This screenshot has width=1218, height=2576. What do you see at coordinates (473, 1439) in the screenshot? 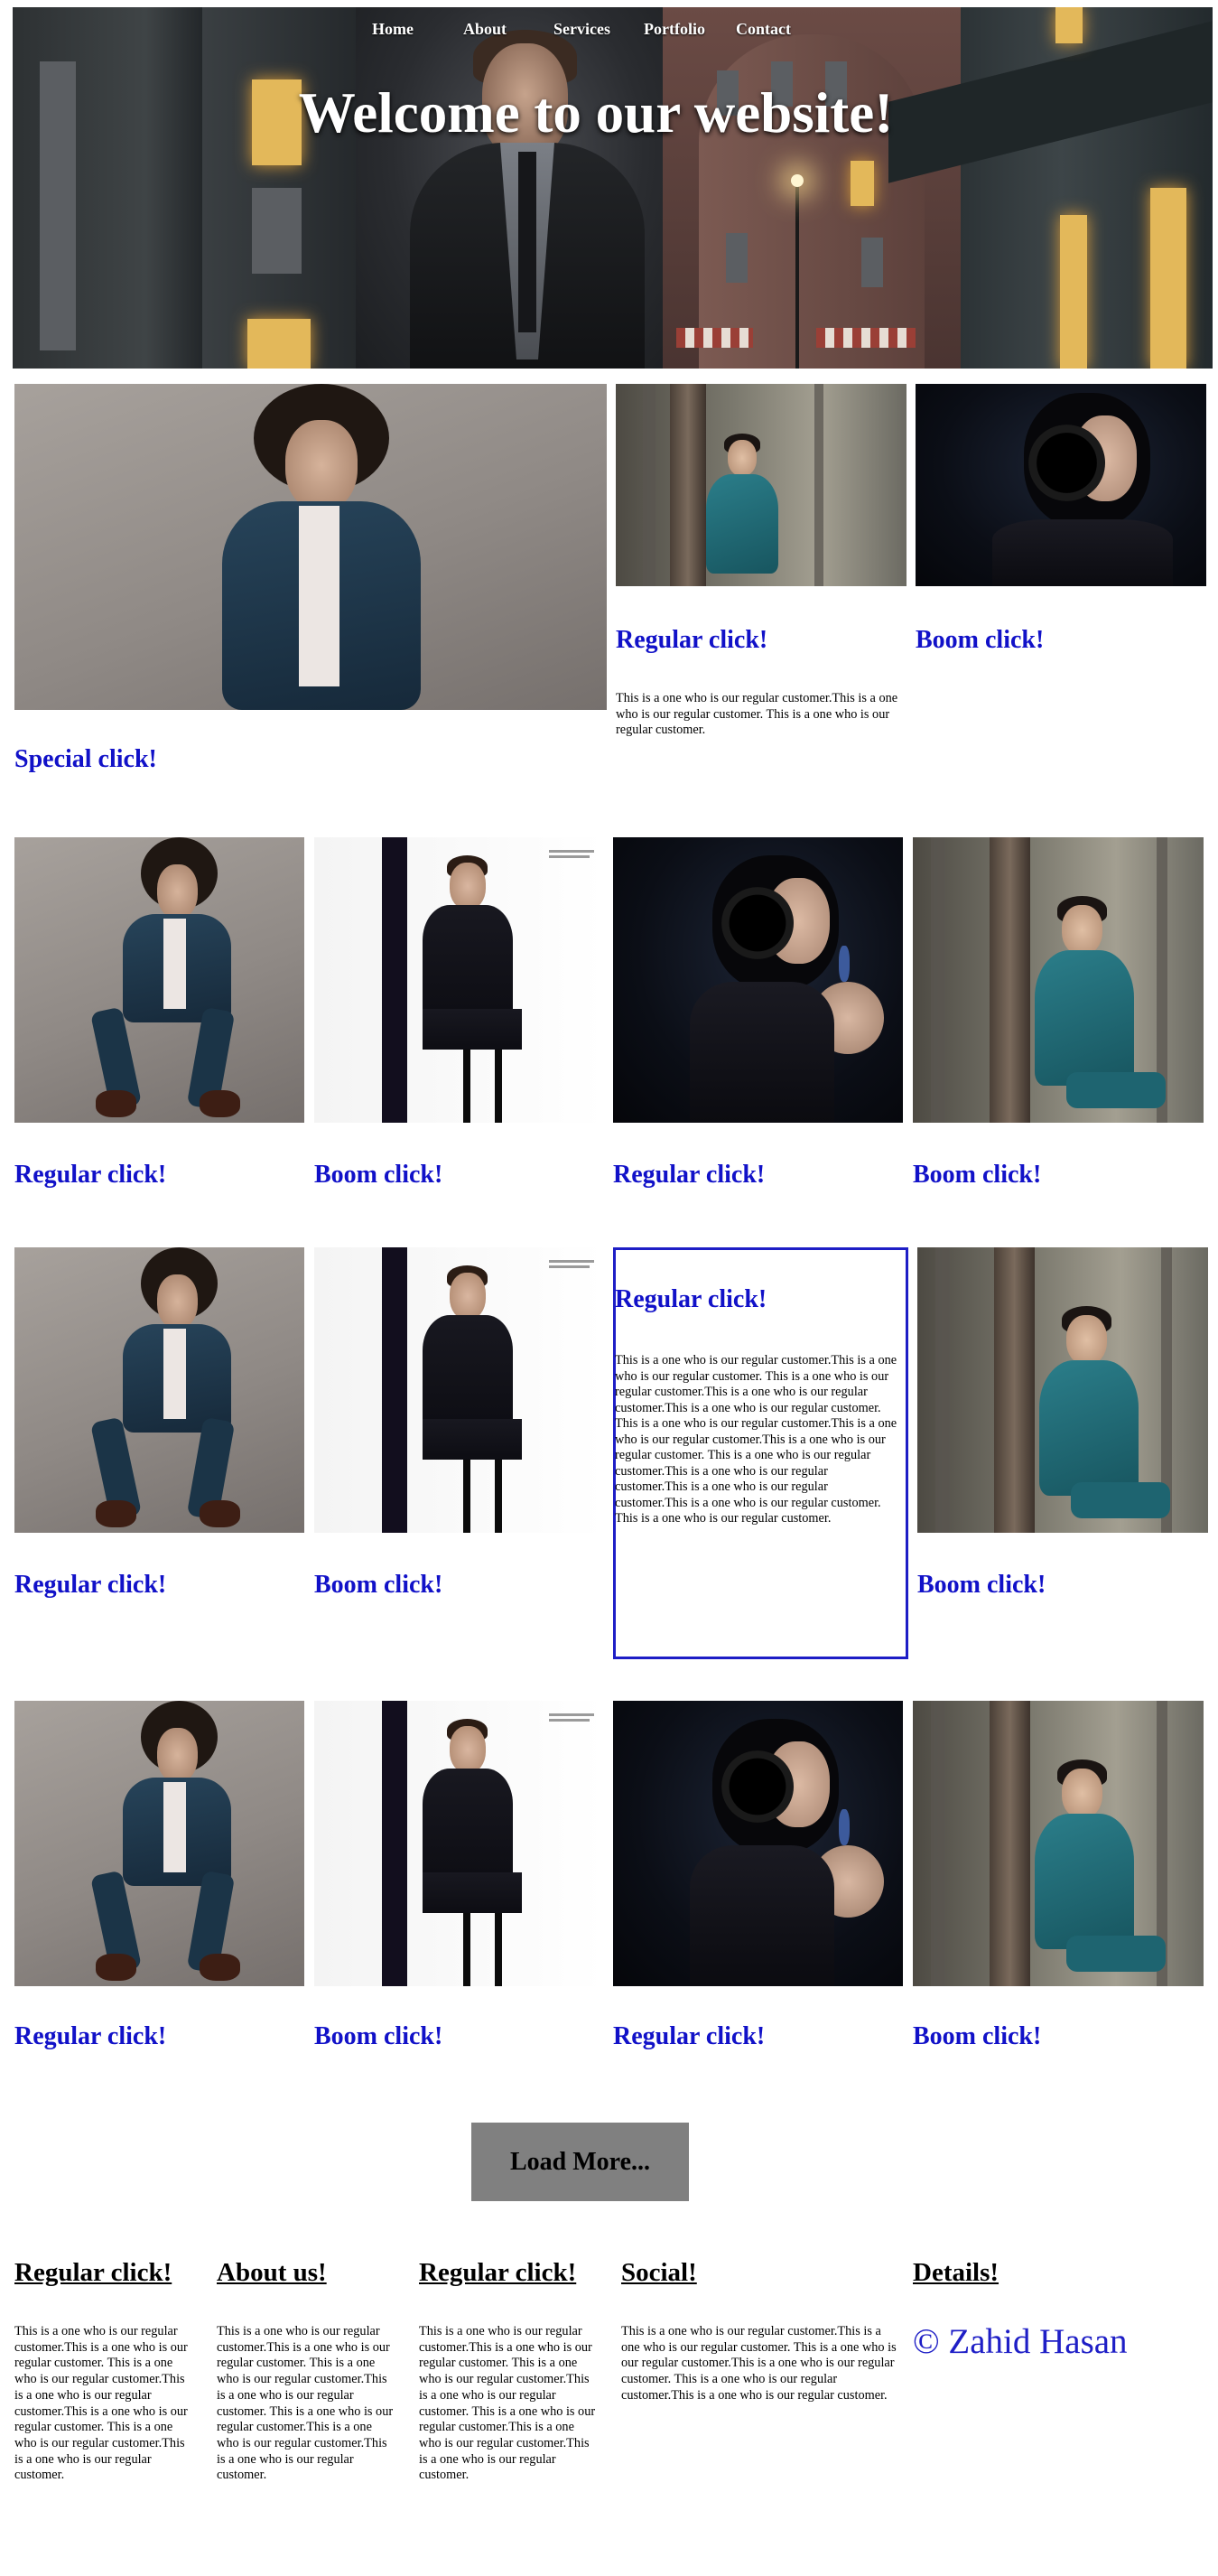
I see `photo-suit-legs` at bounding box center [473, 1439].